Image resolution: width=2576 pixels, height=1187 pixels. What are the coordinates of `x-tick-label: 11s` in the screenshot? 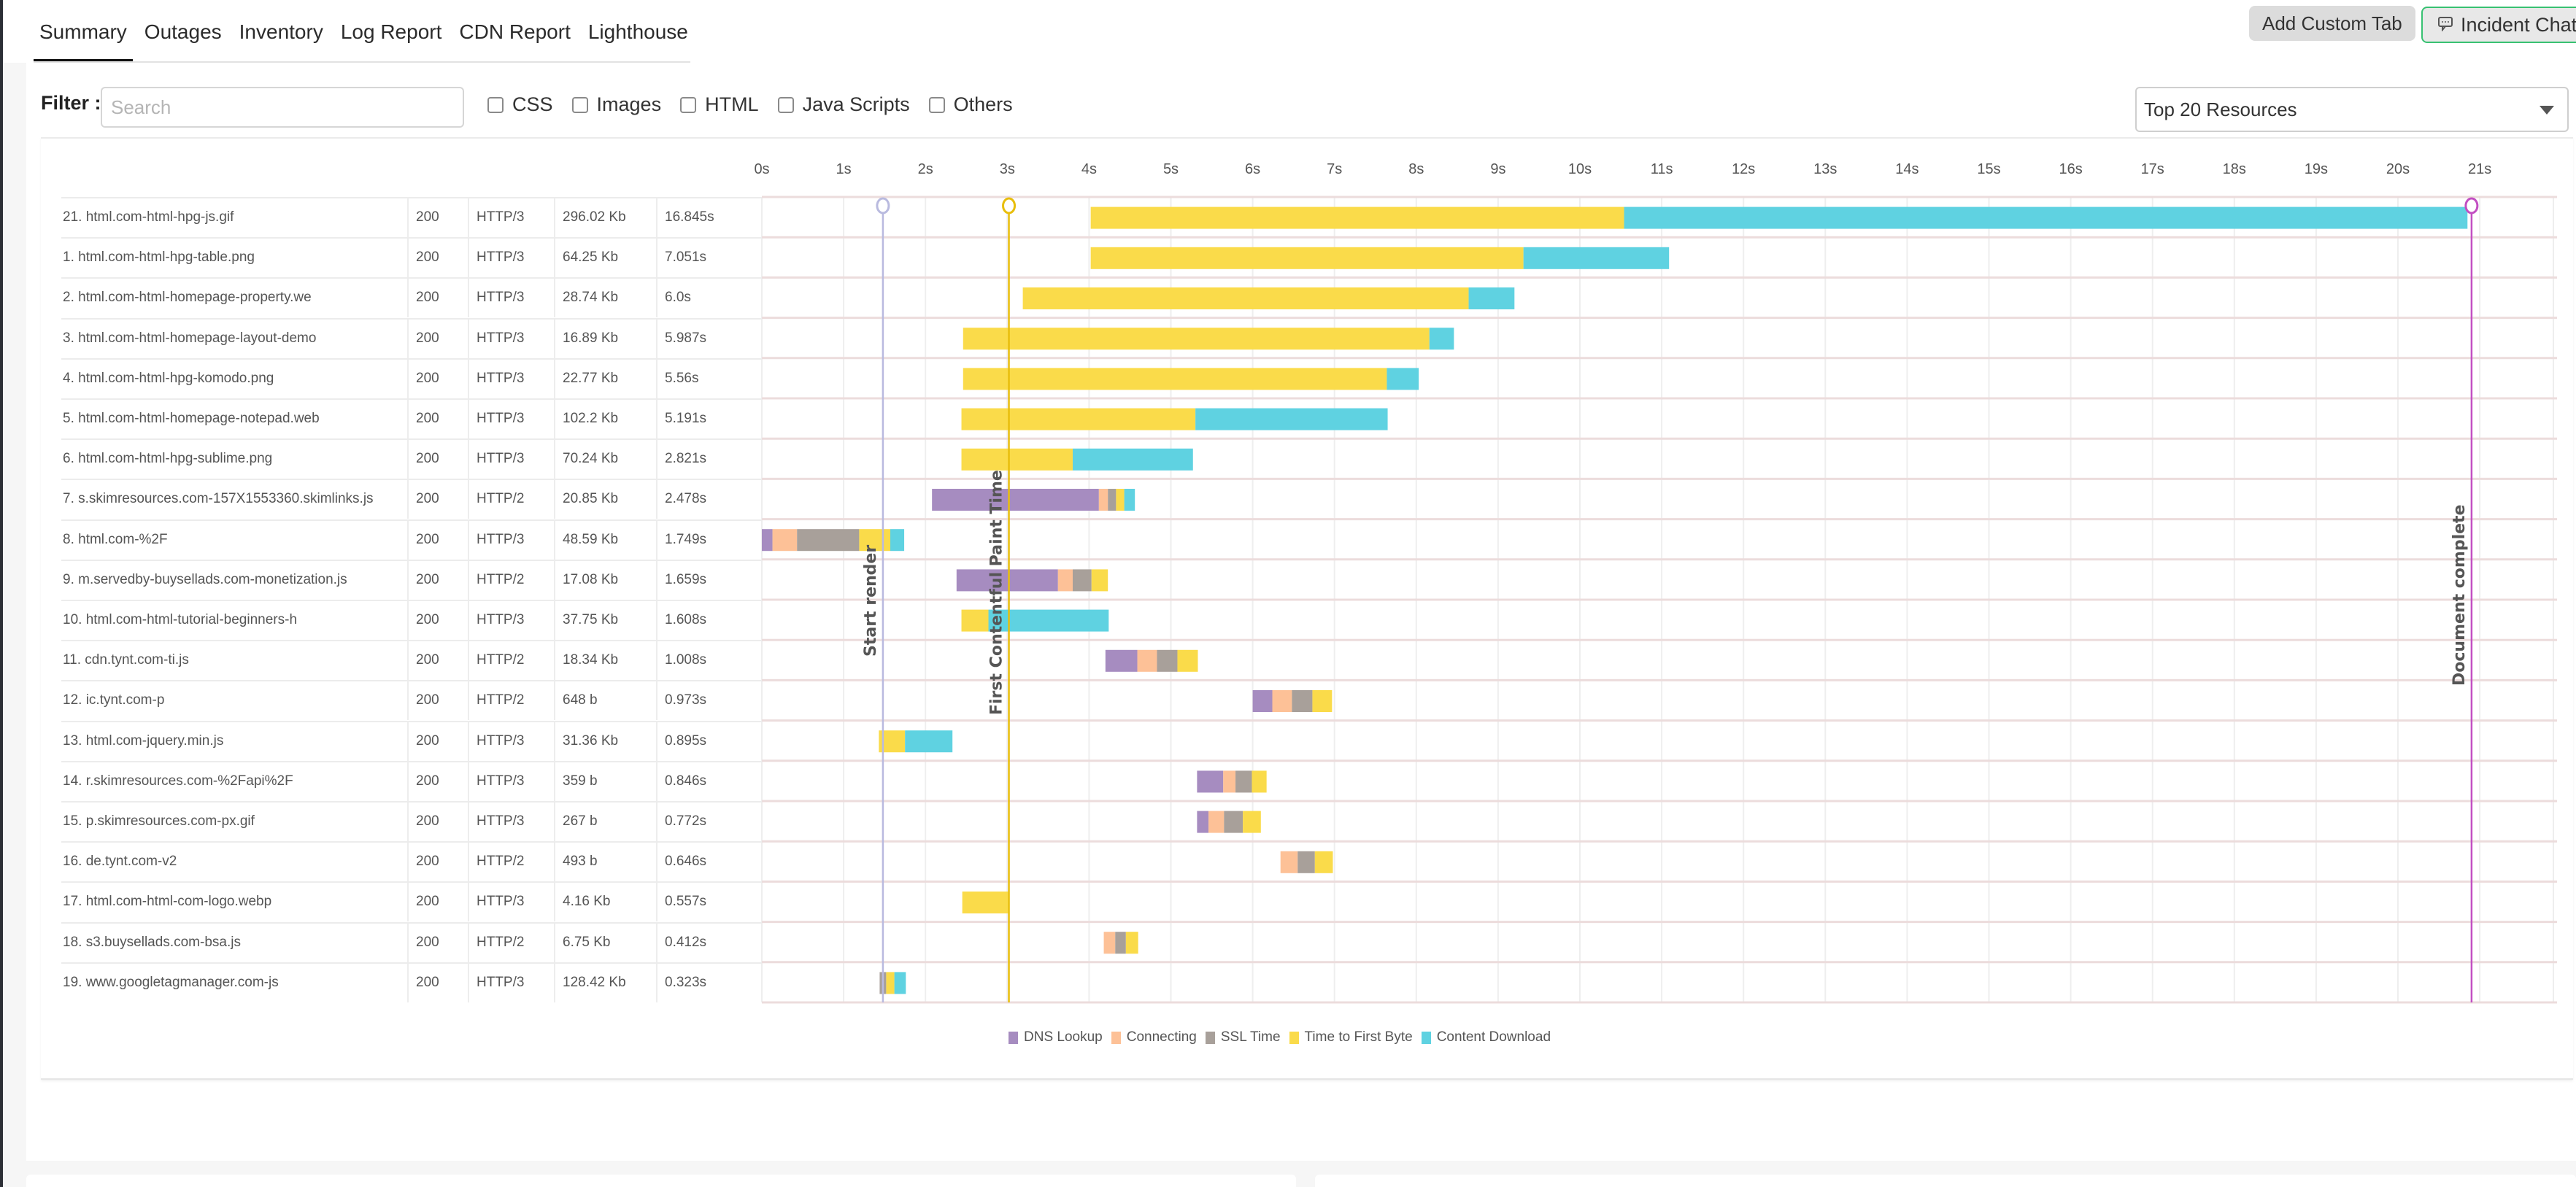 It's located at (1662, 169).